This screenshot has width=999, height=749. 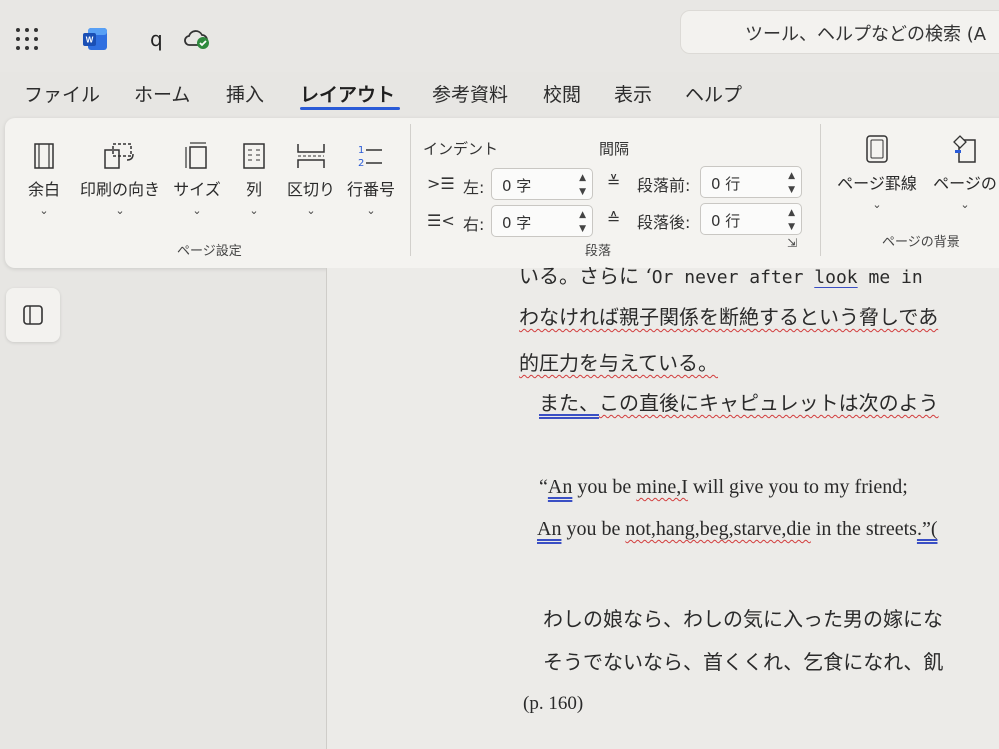 I want to click on paragraph-group-label: 段落, so click(x=598, y=251).